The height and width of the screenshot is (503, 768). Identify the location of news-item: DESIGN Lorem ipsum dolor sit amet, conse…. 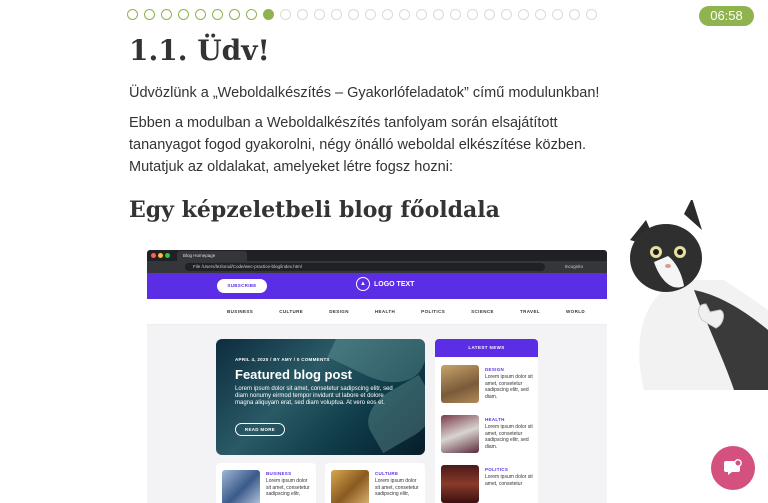
(487, 385).